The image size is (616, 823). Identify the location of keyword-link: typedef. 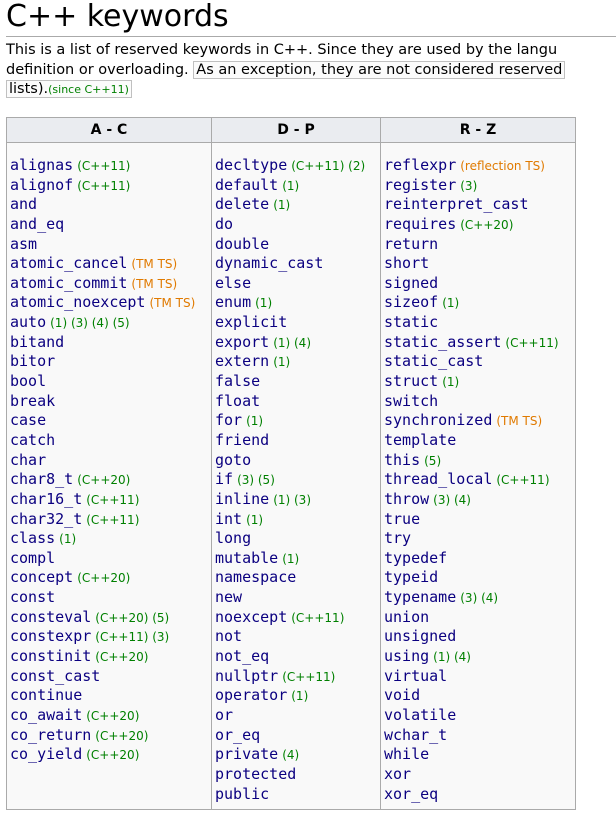
(415, 558).